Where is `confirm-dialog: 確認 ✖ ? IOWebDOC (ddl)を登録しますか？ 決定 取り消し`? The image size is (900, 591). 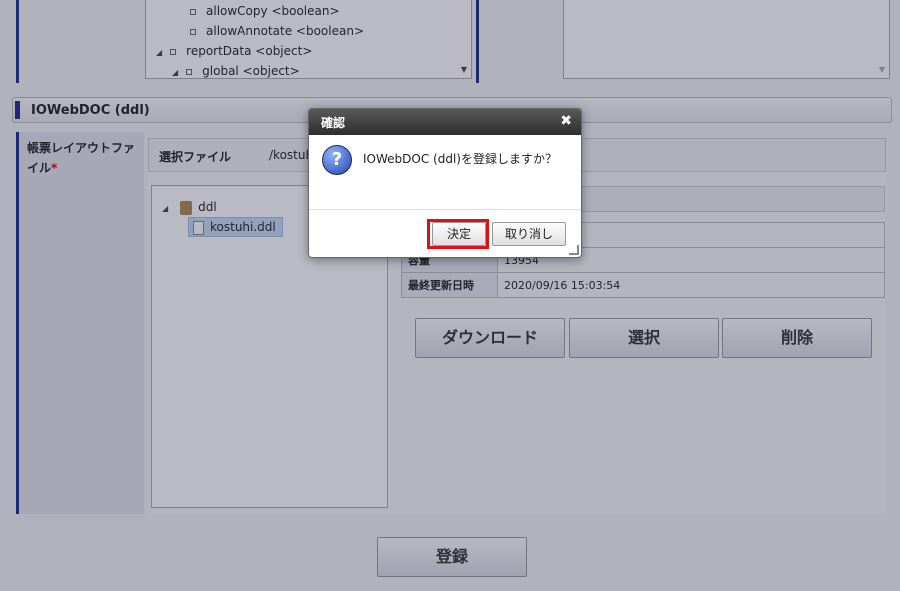
confirm-dialog: 確認 ✖ ? IOWebDOC (ddl)を登録しますか？ 決定 取り消し is located at coordinates (445, 183).